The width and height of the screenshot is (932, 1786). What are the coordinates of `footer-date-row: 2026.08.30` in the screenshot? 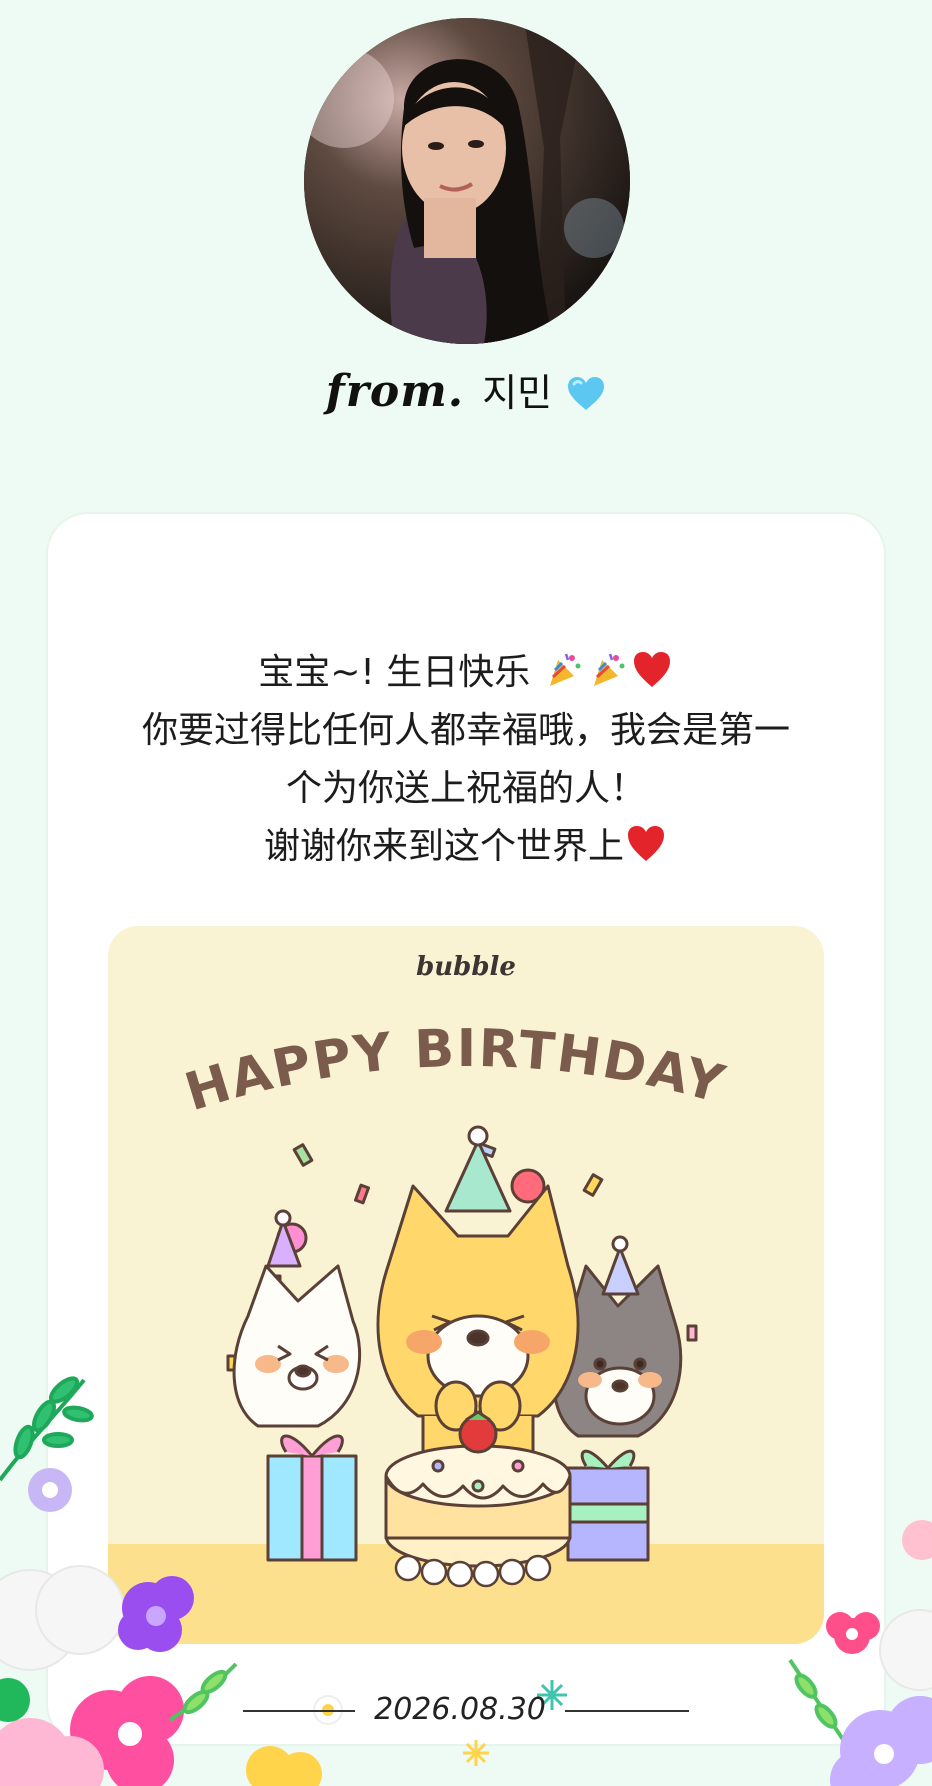 It's located at (466, 1709).